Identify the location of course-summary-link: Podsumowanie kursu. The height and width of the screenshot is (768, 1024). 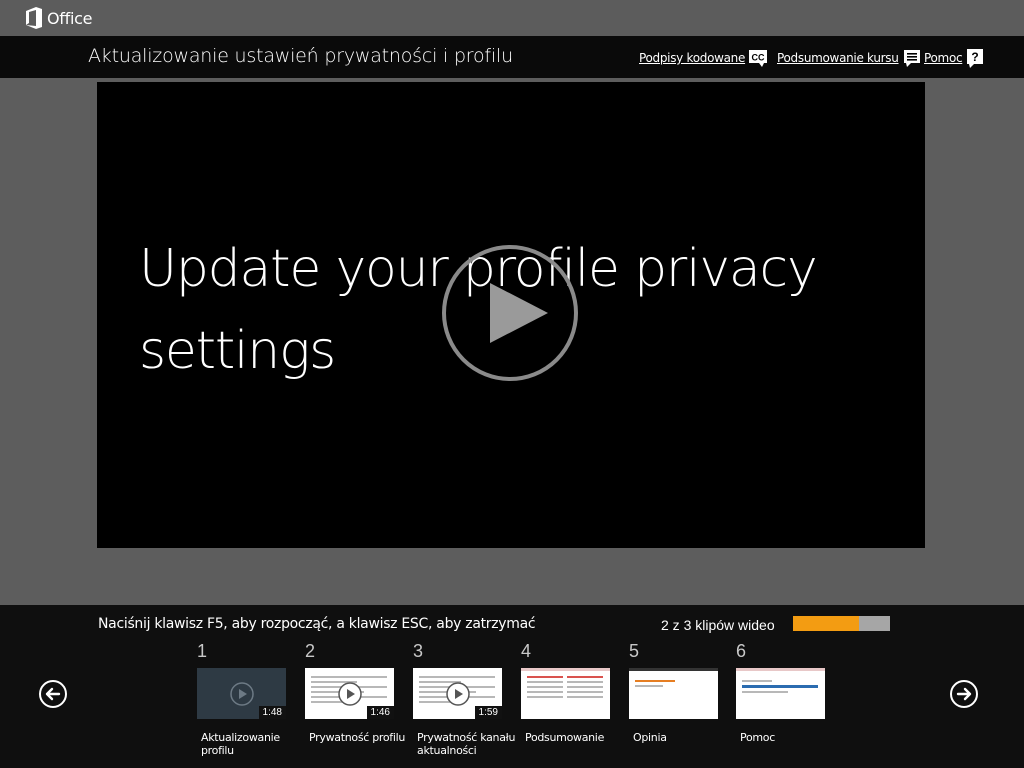
(849, 58).